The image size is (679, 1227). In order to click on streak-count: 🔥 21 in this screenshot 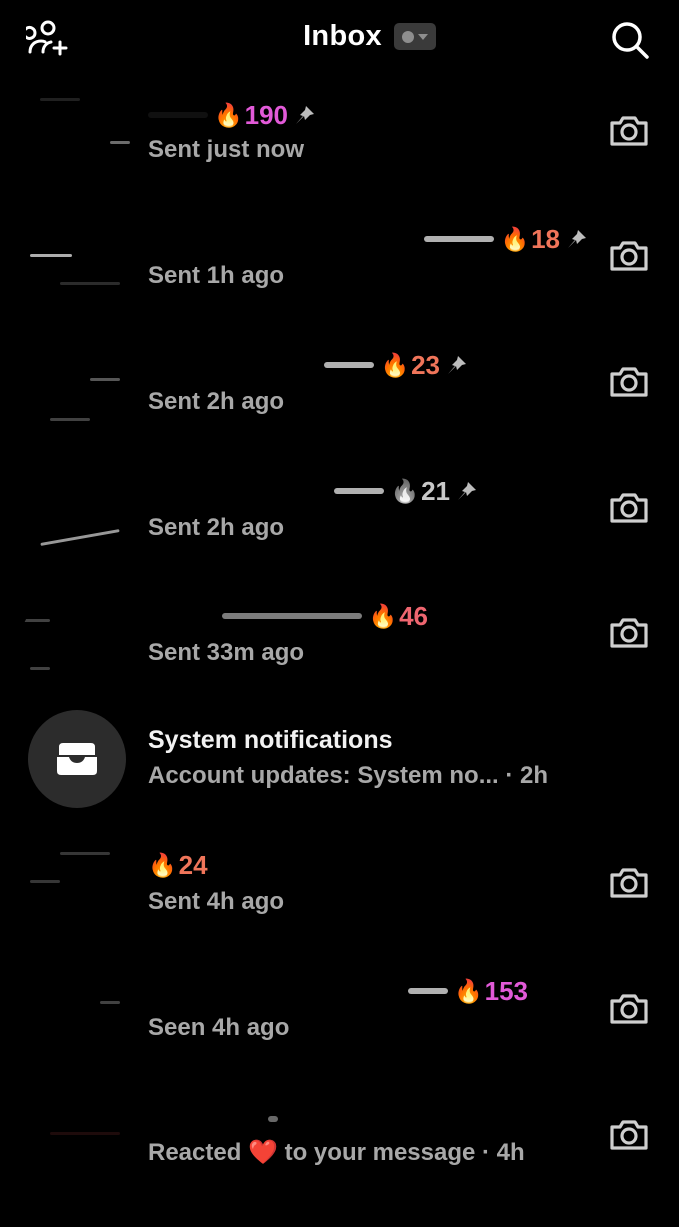, I will do `click(420, 490)`.